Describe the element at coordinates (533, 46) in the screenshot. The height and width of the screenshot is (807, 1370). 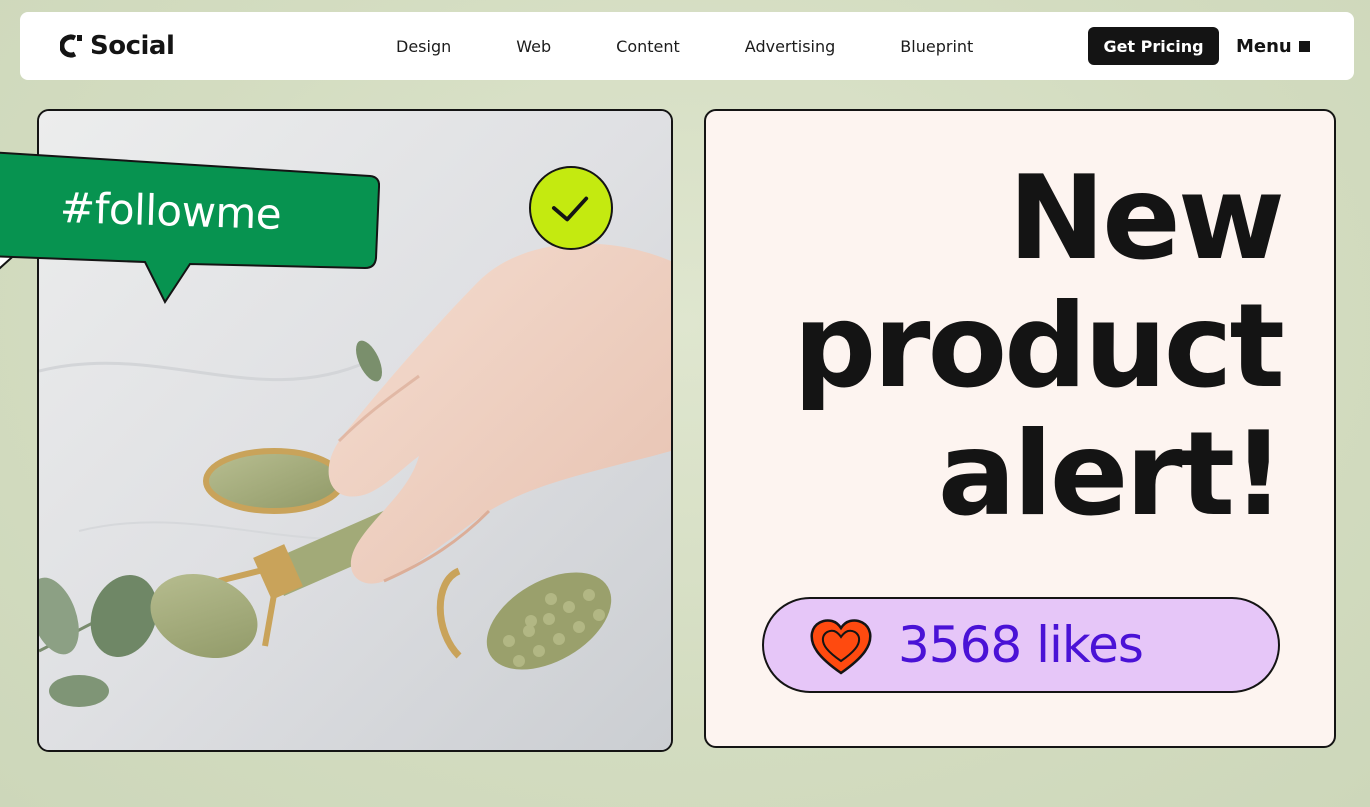
I see `nav-item-web: Web` at that location.